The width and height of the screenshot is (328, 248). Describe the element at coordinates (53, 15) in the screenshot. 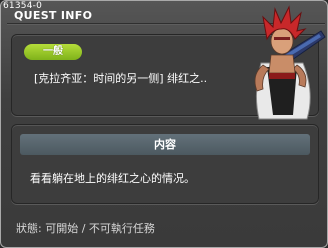

I see `window-title: QUEST INFO` at that location.